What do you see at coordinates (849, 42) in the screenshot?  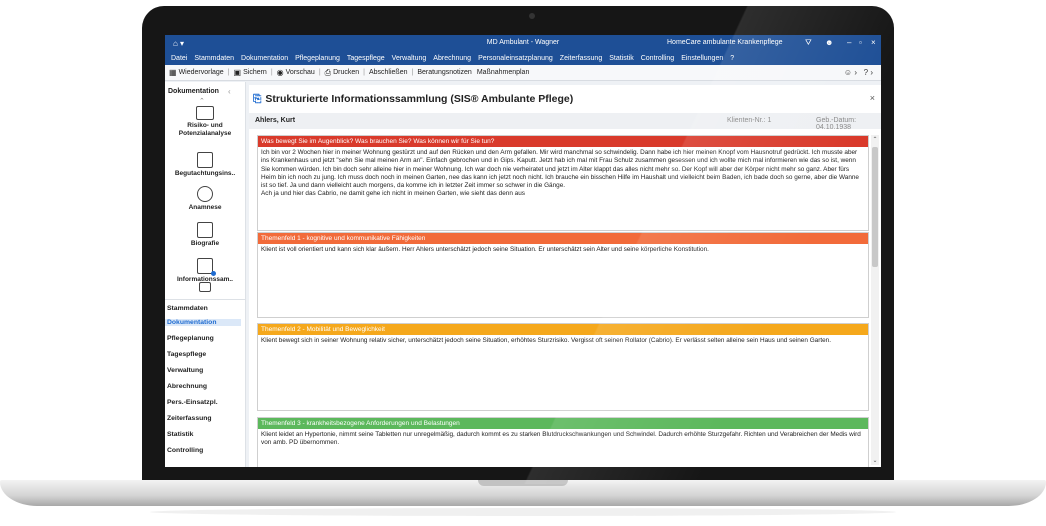 I see `minimize-icon: –` at bounding box center [849, 42].